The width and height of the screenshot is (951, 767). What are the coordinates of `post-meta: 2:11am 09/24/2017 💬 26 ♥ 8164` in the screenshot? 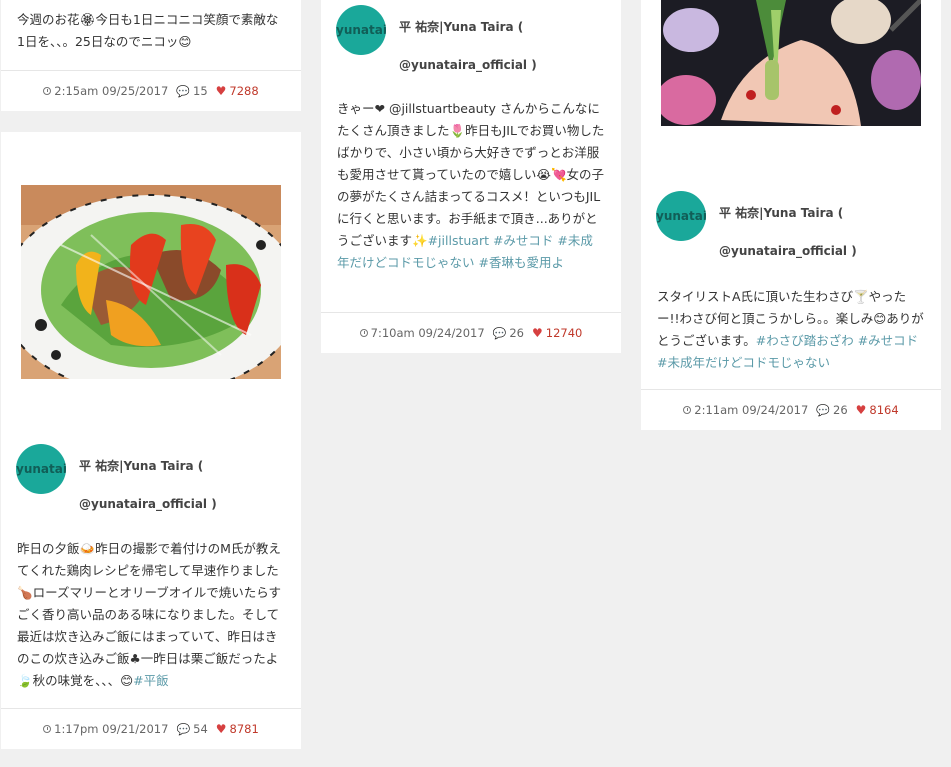 It's located at (791, 409).